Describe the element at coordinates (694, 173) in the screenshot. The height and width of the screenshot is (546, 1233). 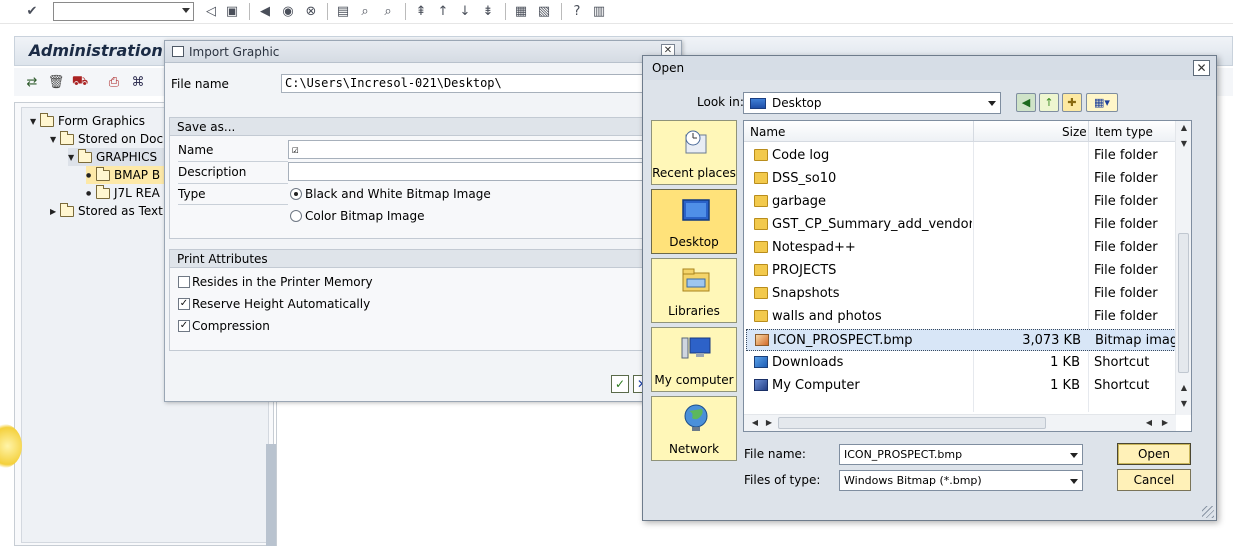
I see `place-label: Recent places` at that location.